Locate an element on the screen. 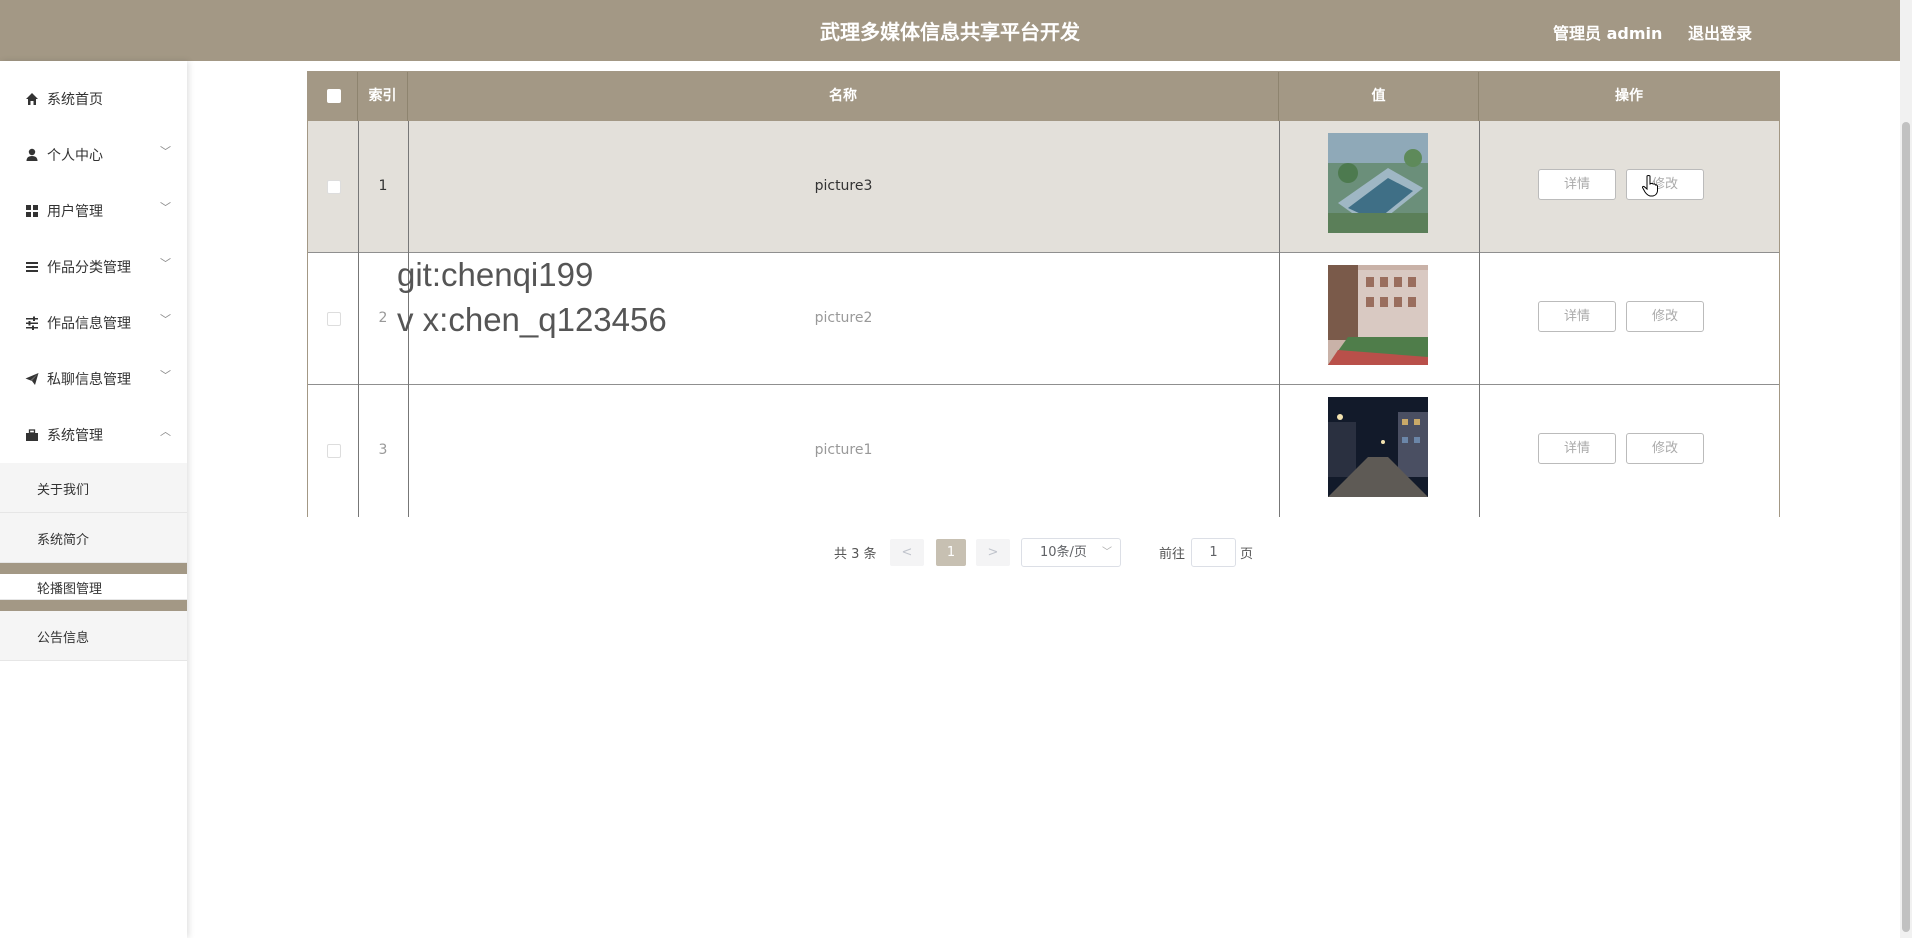 This screenshot has width=1912, height=938. sidebar-item-works: 作品信息管理 ﹀ is located at coordinates (93, 323).